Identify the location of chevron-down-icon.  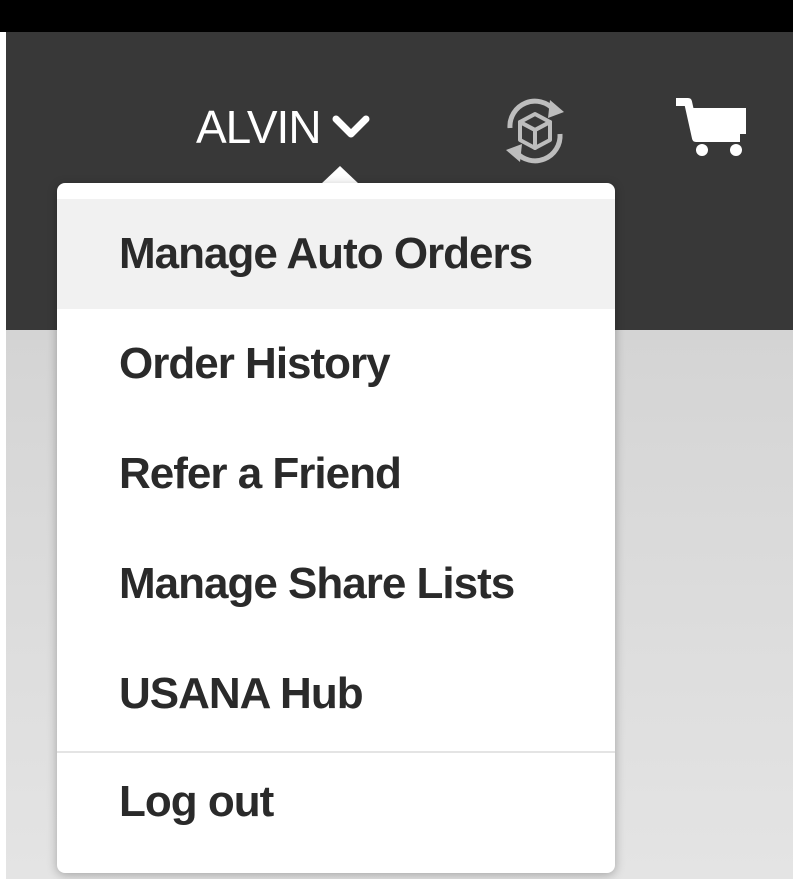
(351, 127).